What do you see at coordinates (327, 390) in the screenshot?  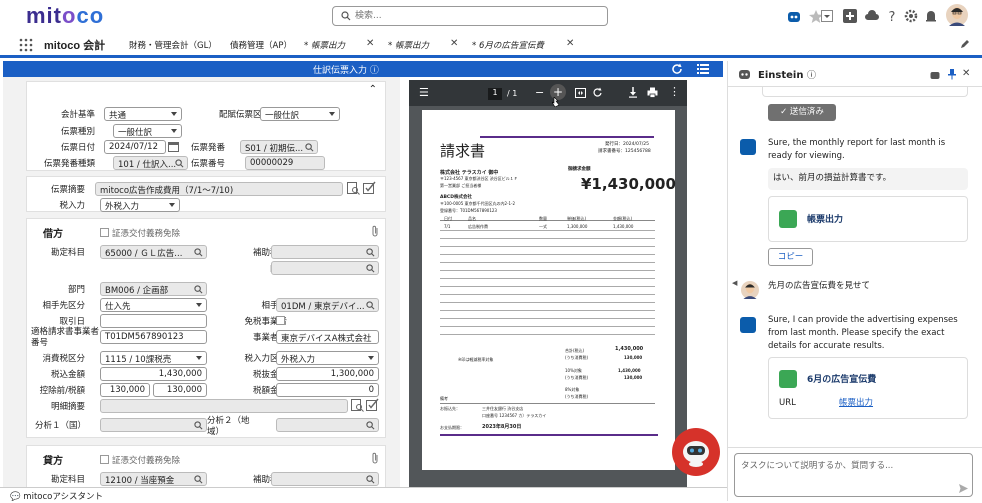 I see `zeigaku-input: 0` at bounding box center [327, 390].